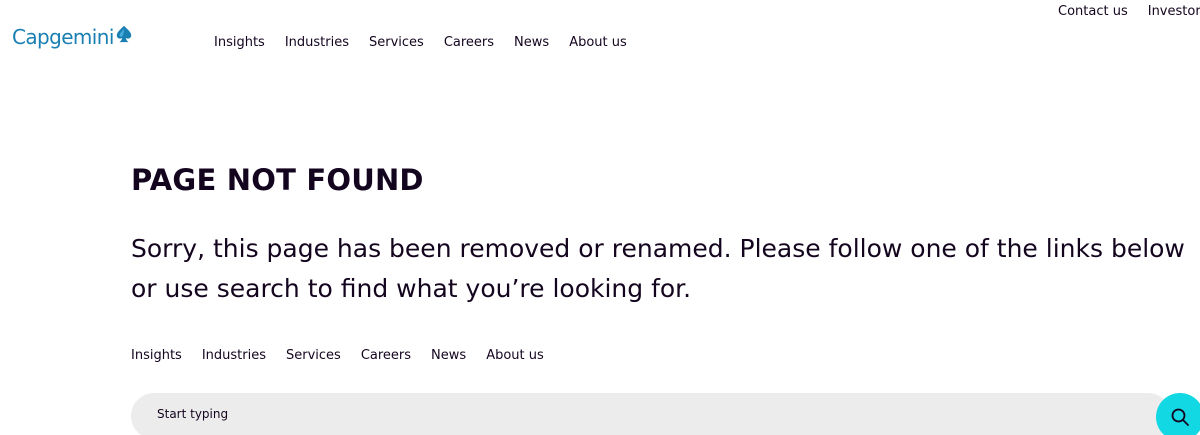 The image size is (1200, 435). I want to click on nav-industries: Industries, so click(317, 42).